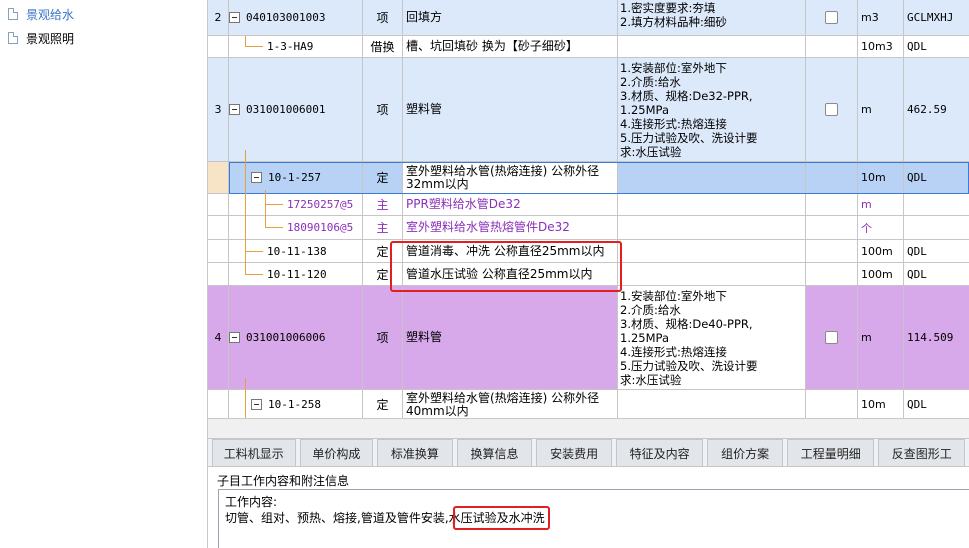  Describe the element at coordinates (41, 14) in the screenshot. I see `tree-item-landscape-water: 景观给水` at that location.